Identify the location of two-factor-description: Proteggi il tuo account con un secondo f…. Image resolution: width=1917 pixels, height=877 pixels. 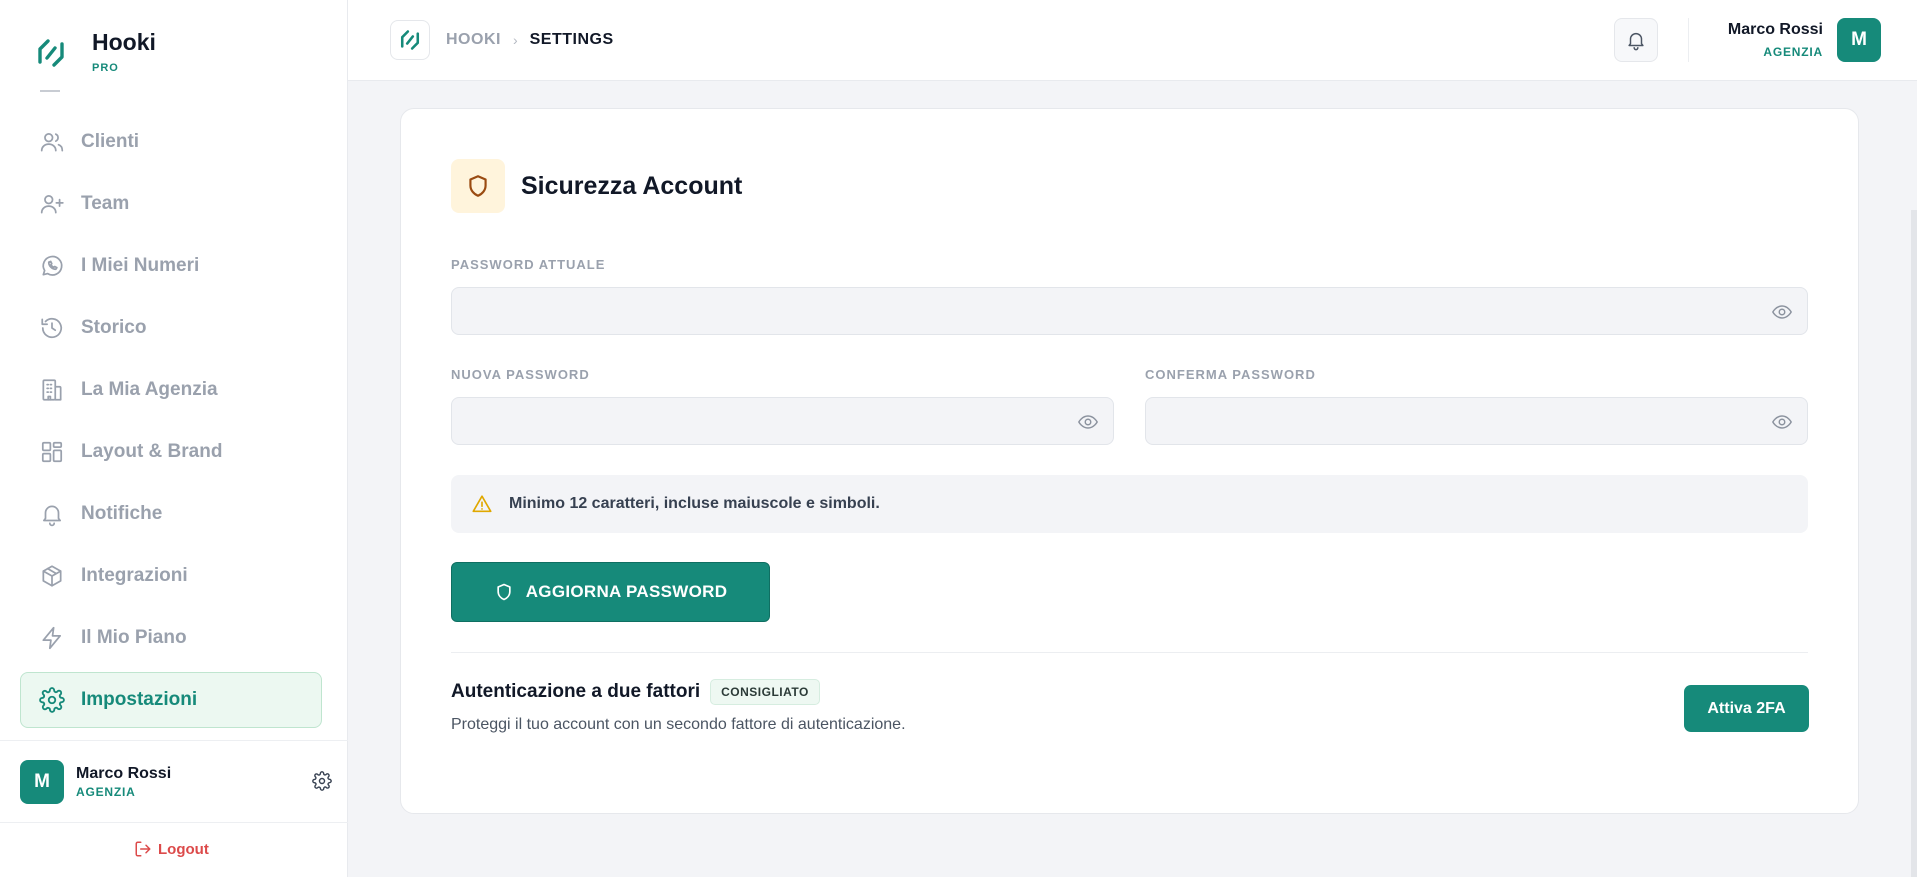
(678, 724).